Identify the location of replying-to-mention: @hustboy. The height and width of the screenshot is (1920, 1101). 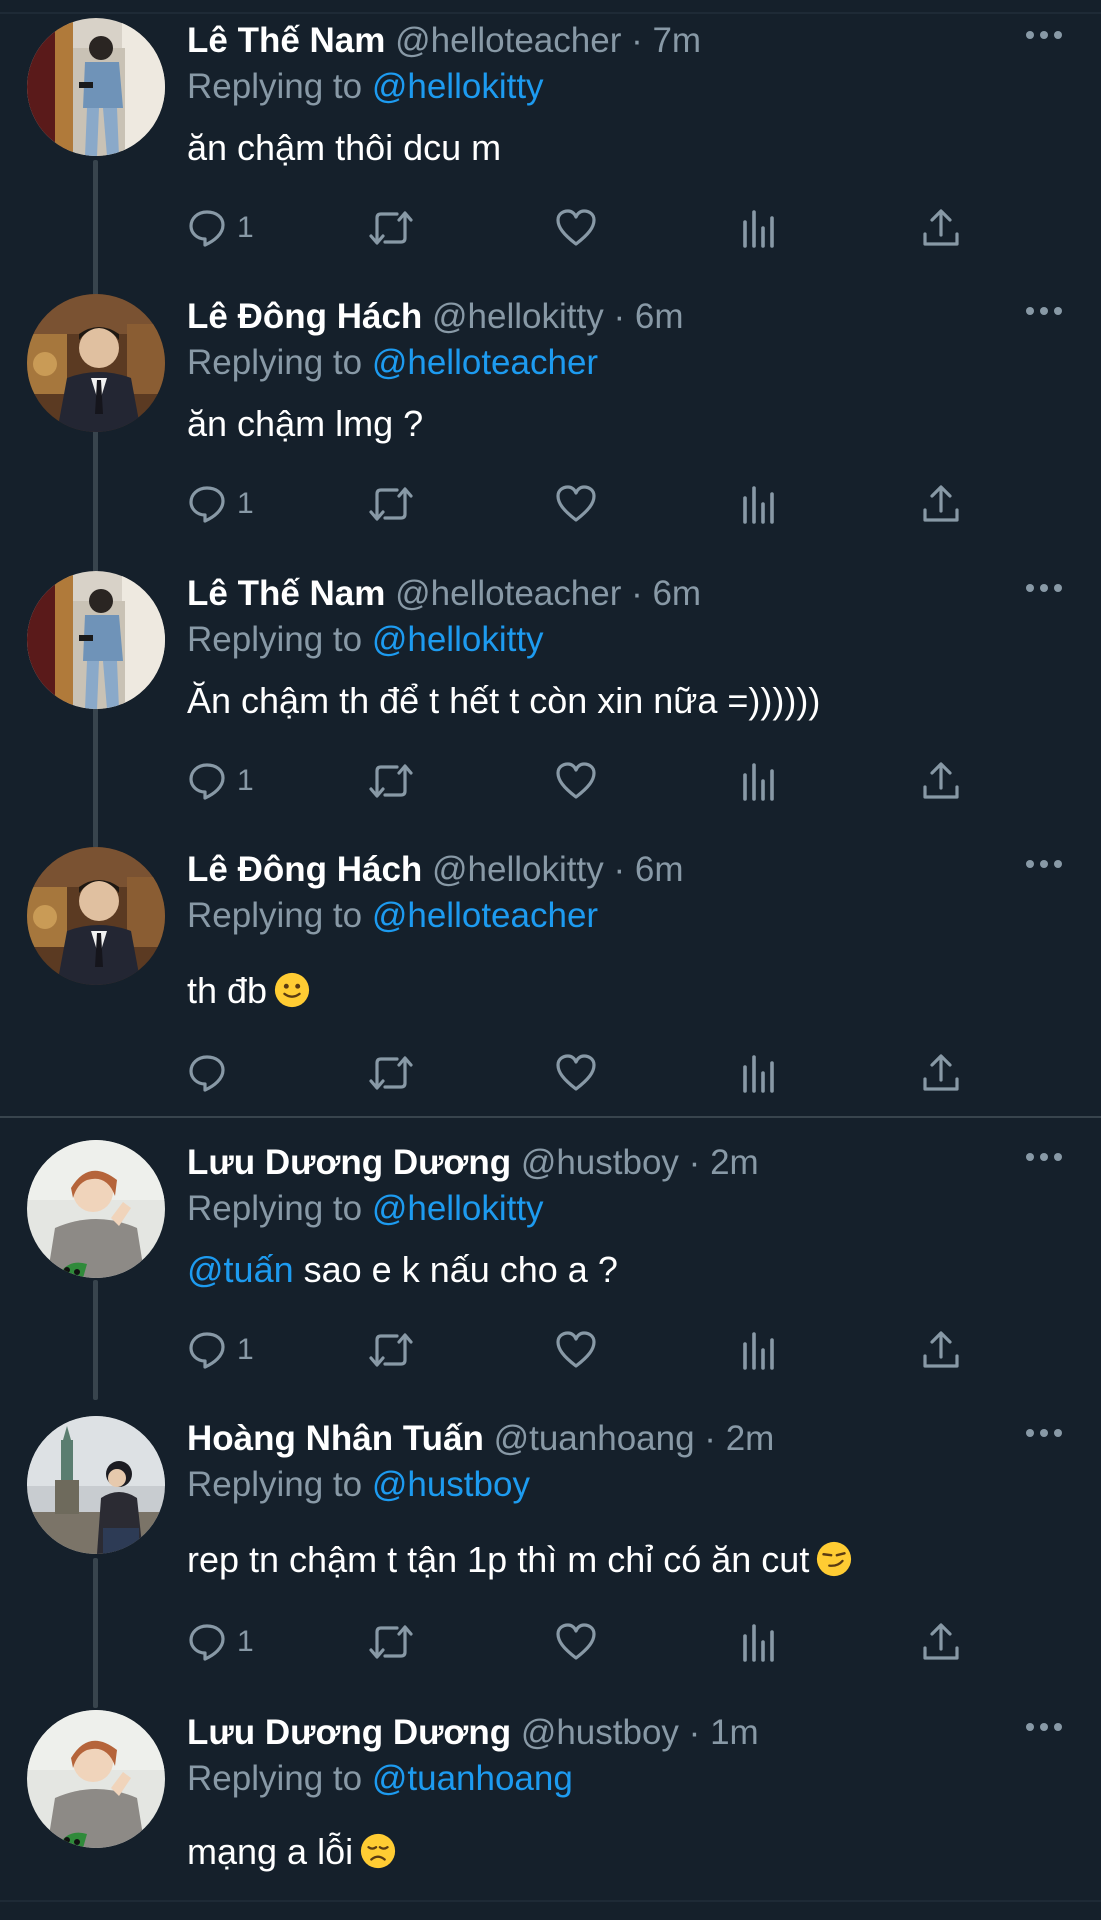
(451, 1484).